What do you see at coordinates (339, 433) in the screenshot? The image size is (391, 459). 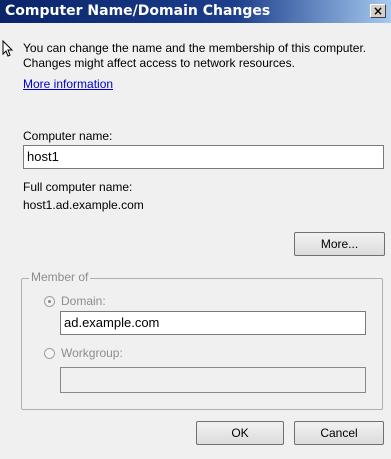 I see `cancel-button: Cancel` at bounding box center [339, 433].